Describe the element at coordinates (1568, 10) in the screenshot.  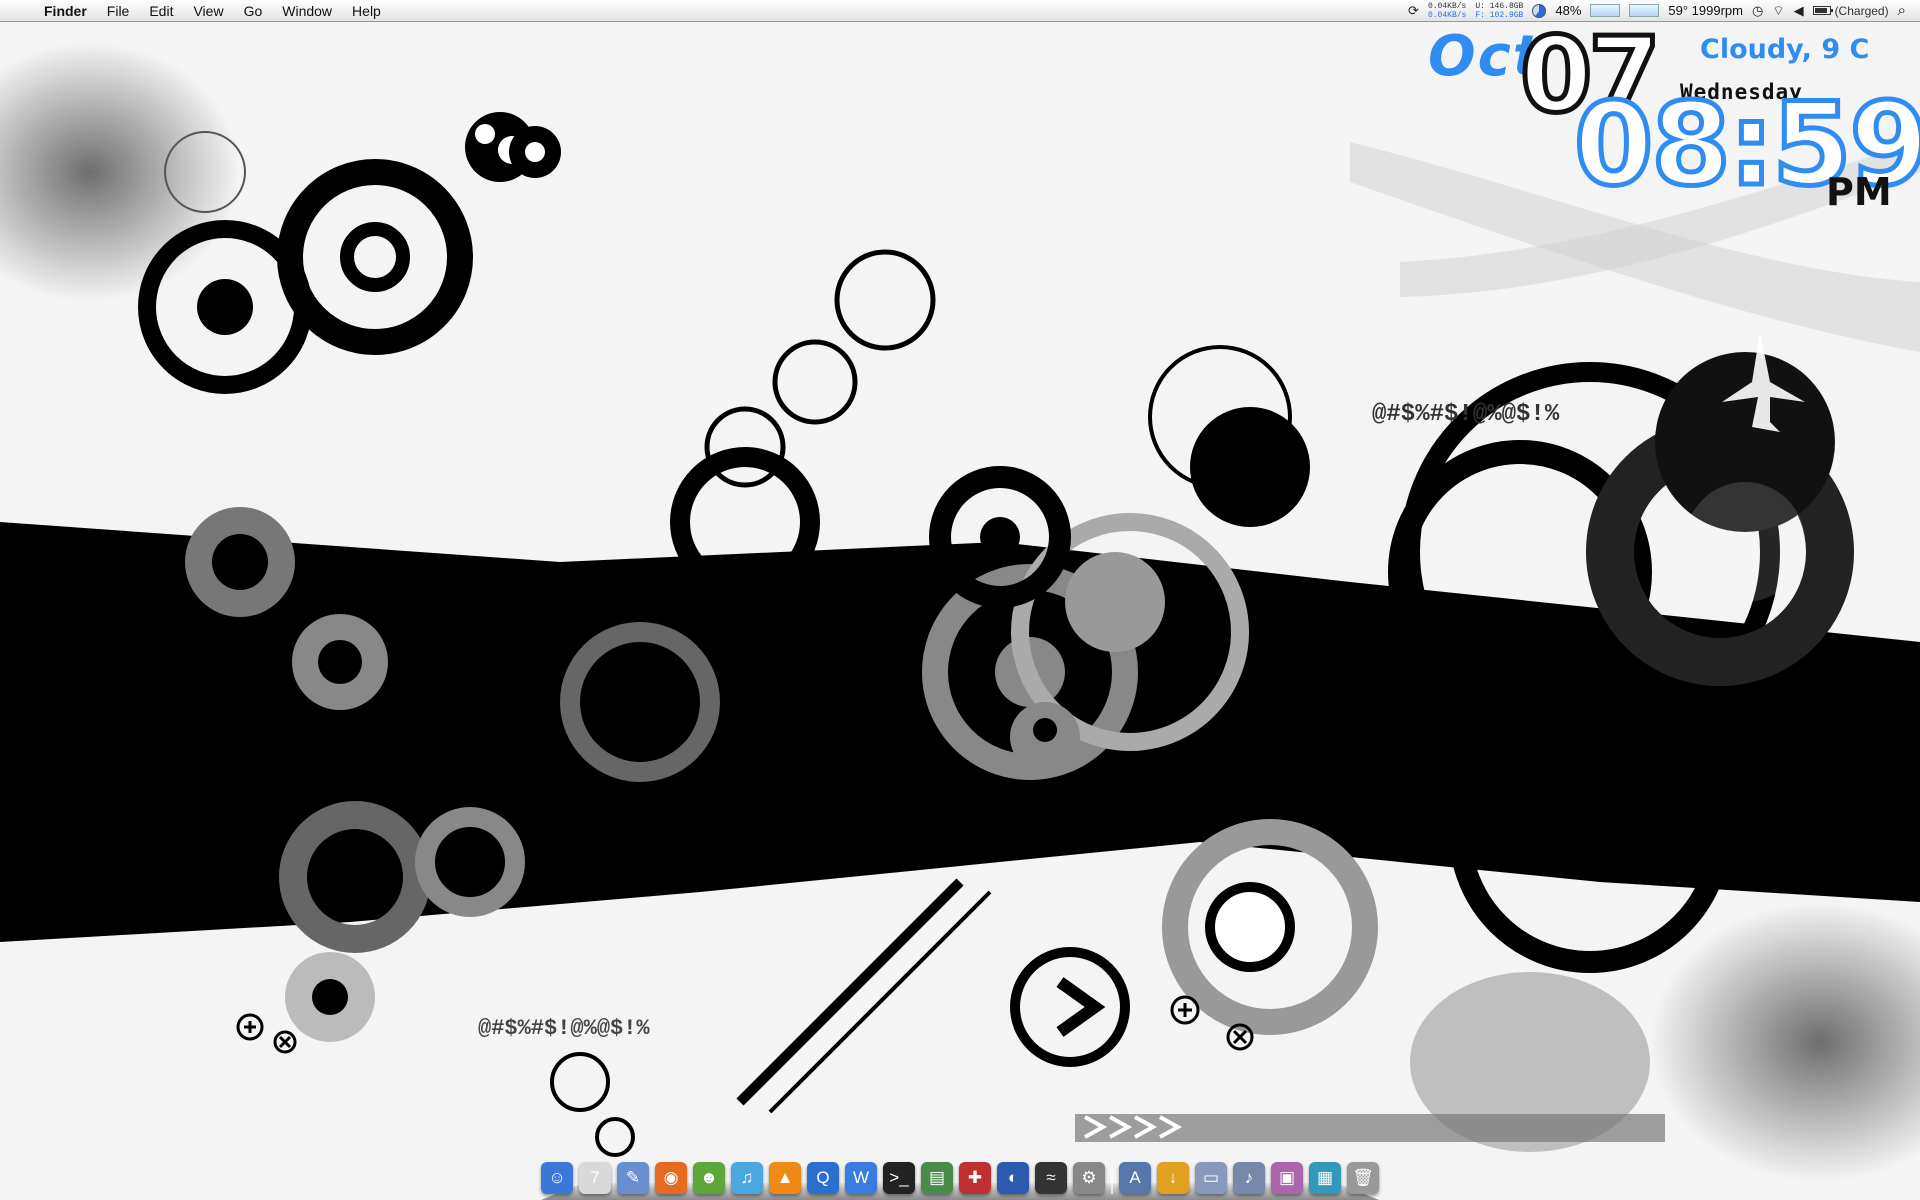
I see `cpu-percent: 48%` at that location.